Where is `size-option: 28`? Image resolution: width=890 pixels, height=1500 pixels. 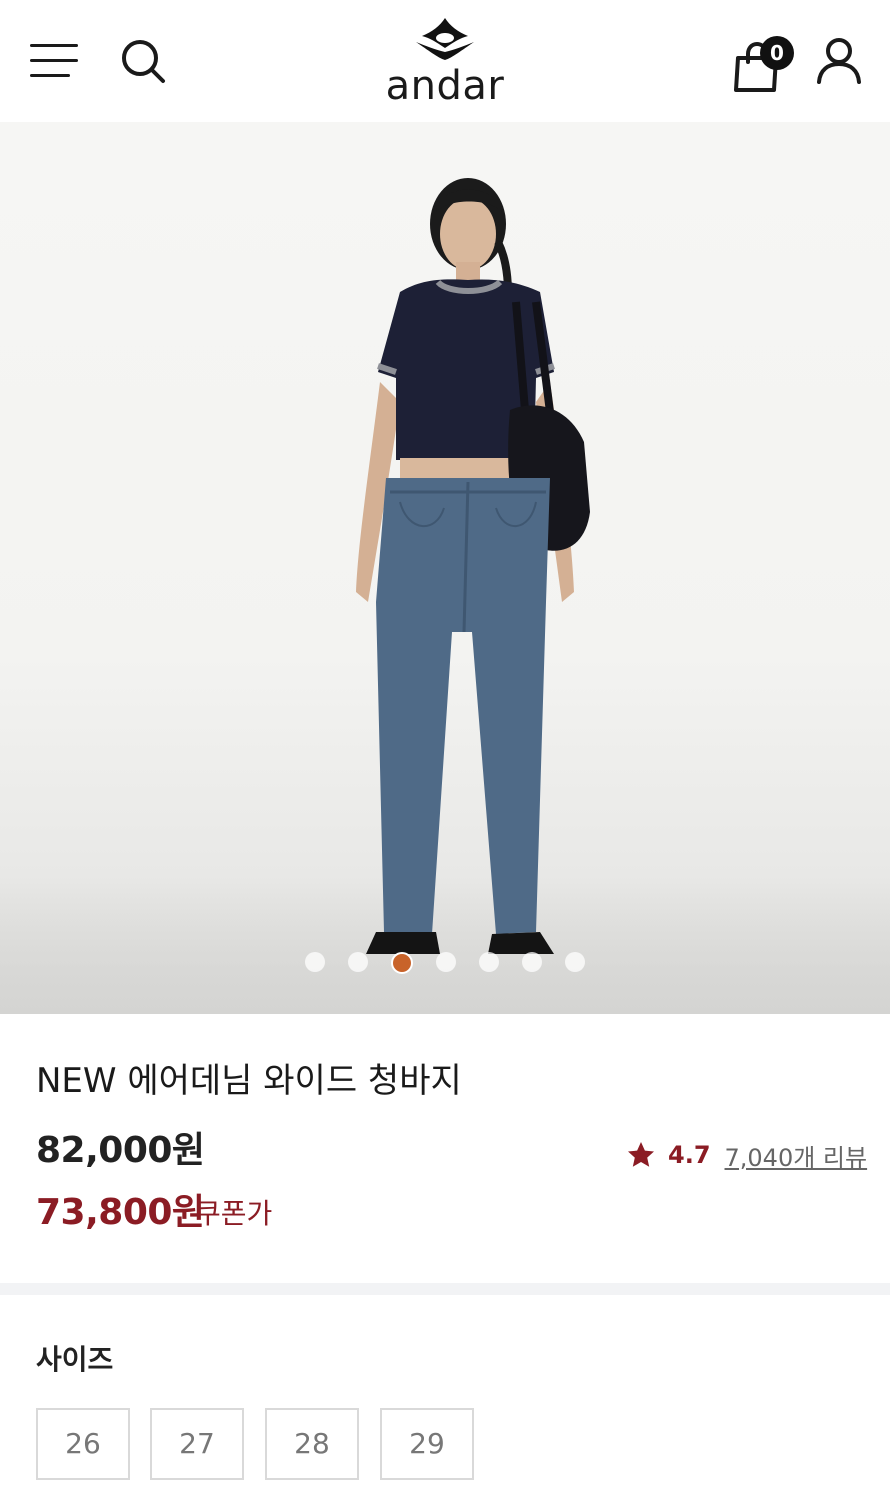 size-option: 28 is located at coordinates (312, 1444).